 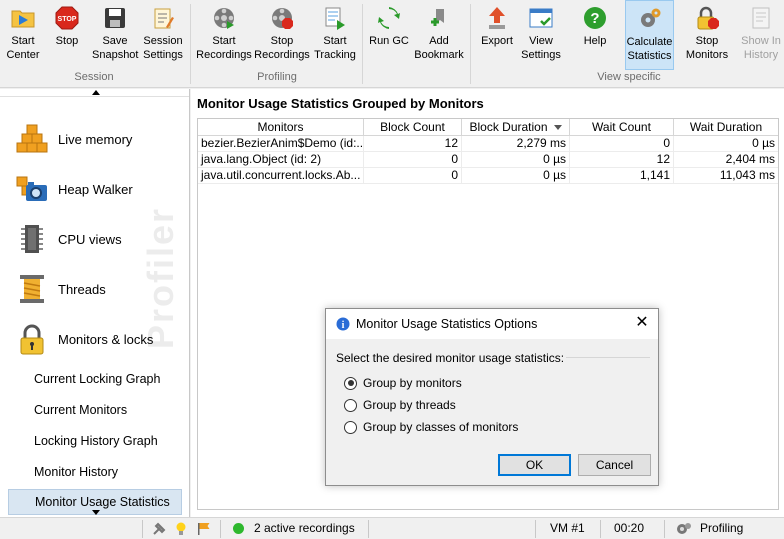 I want to click on sidebar-item-label: Monitors & locks, so click(x=106, y=339).